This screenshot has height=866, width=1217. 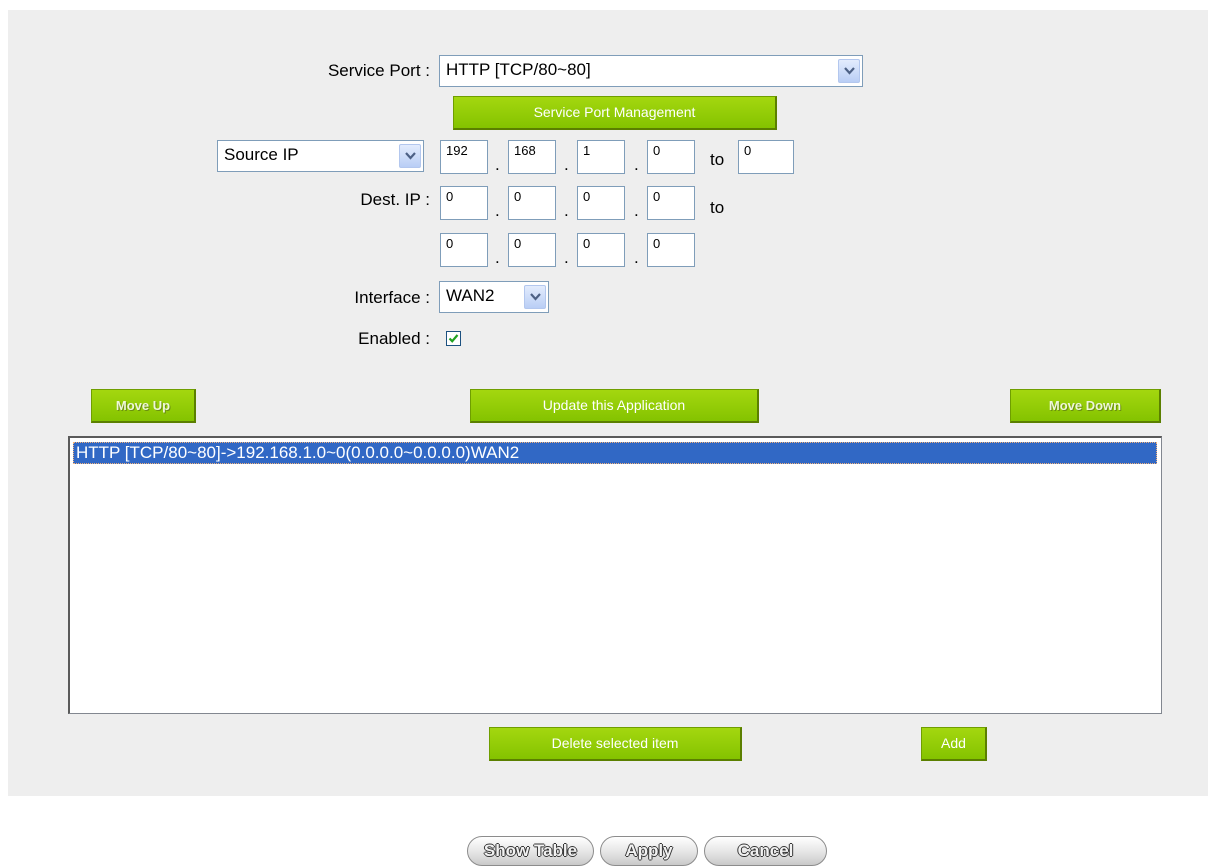 I want to click on dest-ip-end-octet-3: 0, so click(x=601, y=250).